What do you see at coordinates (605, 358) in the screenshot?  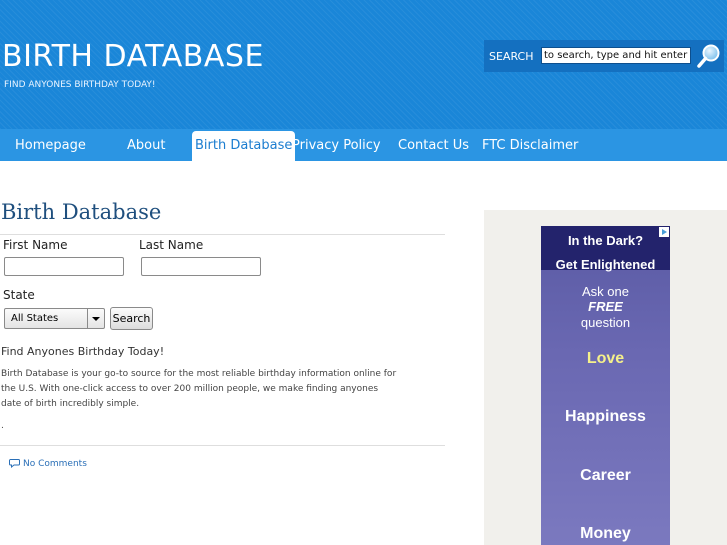 I see `ad-topic-love: Love` at bounding box center [605, 358].